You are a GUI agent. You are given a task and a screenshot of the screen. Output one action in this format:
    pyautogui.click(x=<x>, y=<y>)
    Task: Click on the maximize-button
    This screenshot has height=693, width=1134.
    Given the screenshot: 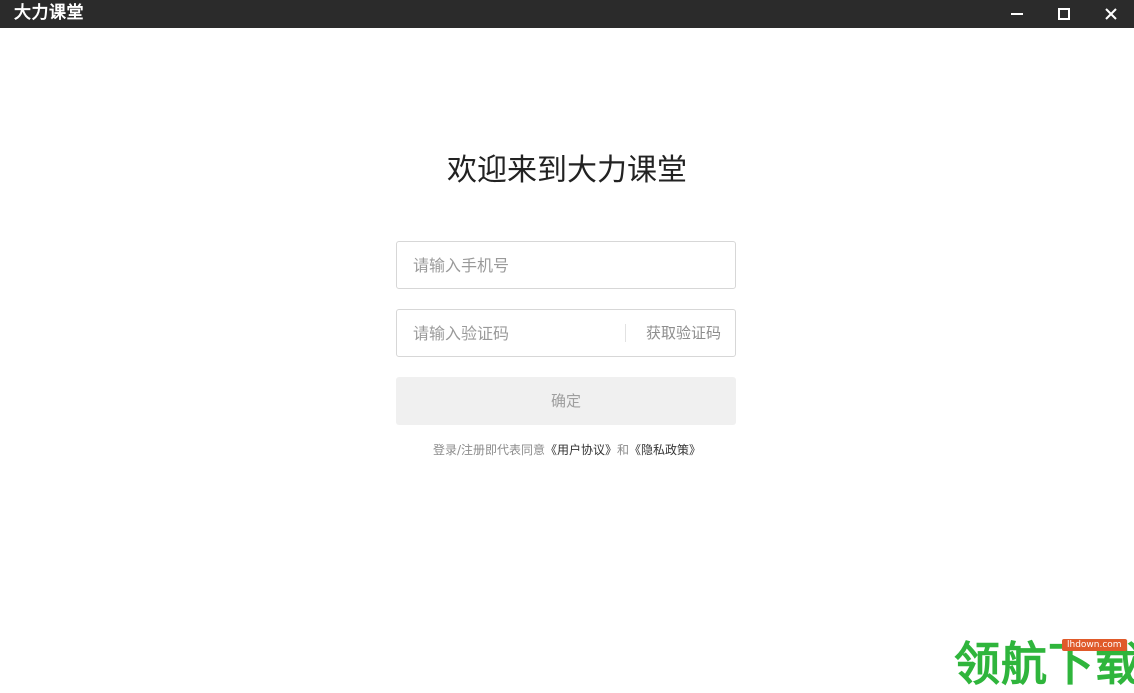 What is the action you would take?
    pyautogui.click(x=1064, y=14)
    